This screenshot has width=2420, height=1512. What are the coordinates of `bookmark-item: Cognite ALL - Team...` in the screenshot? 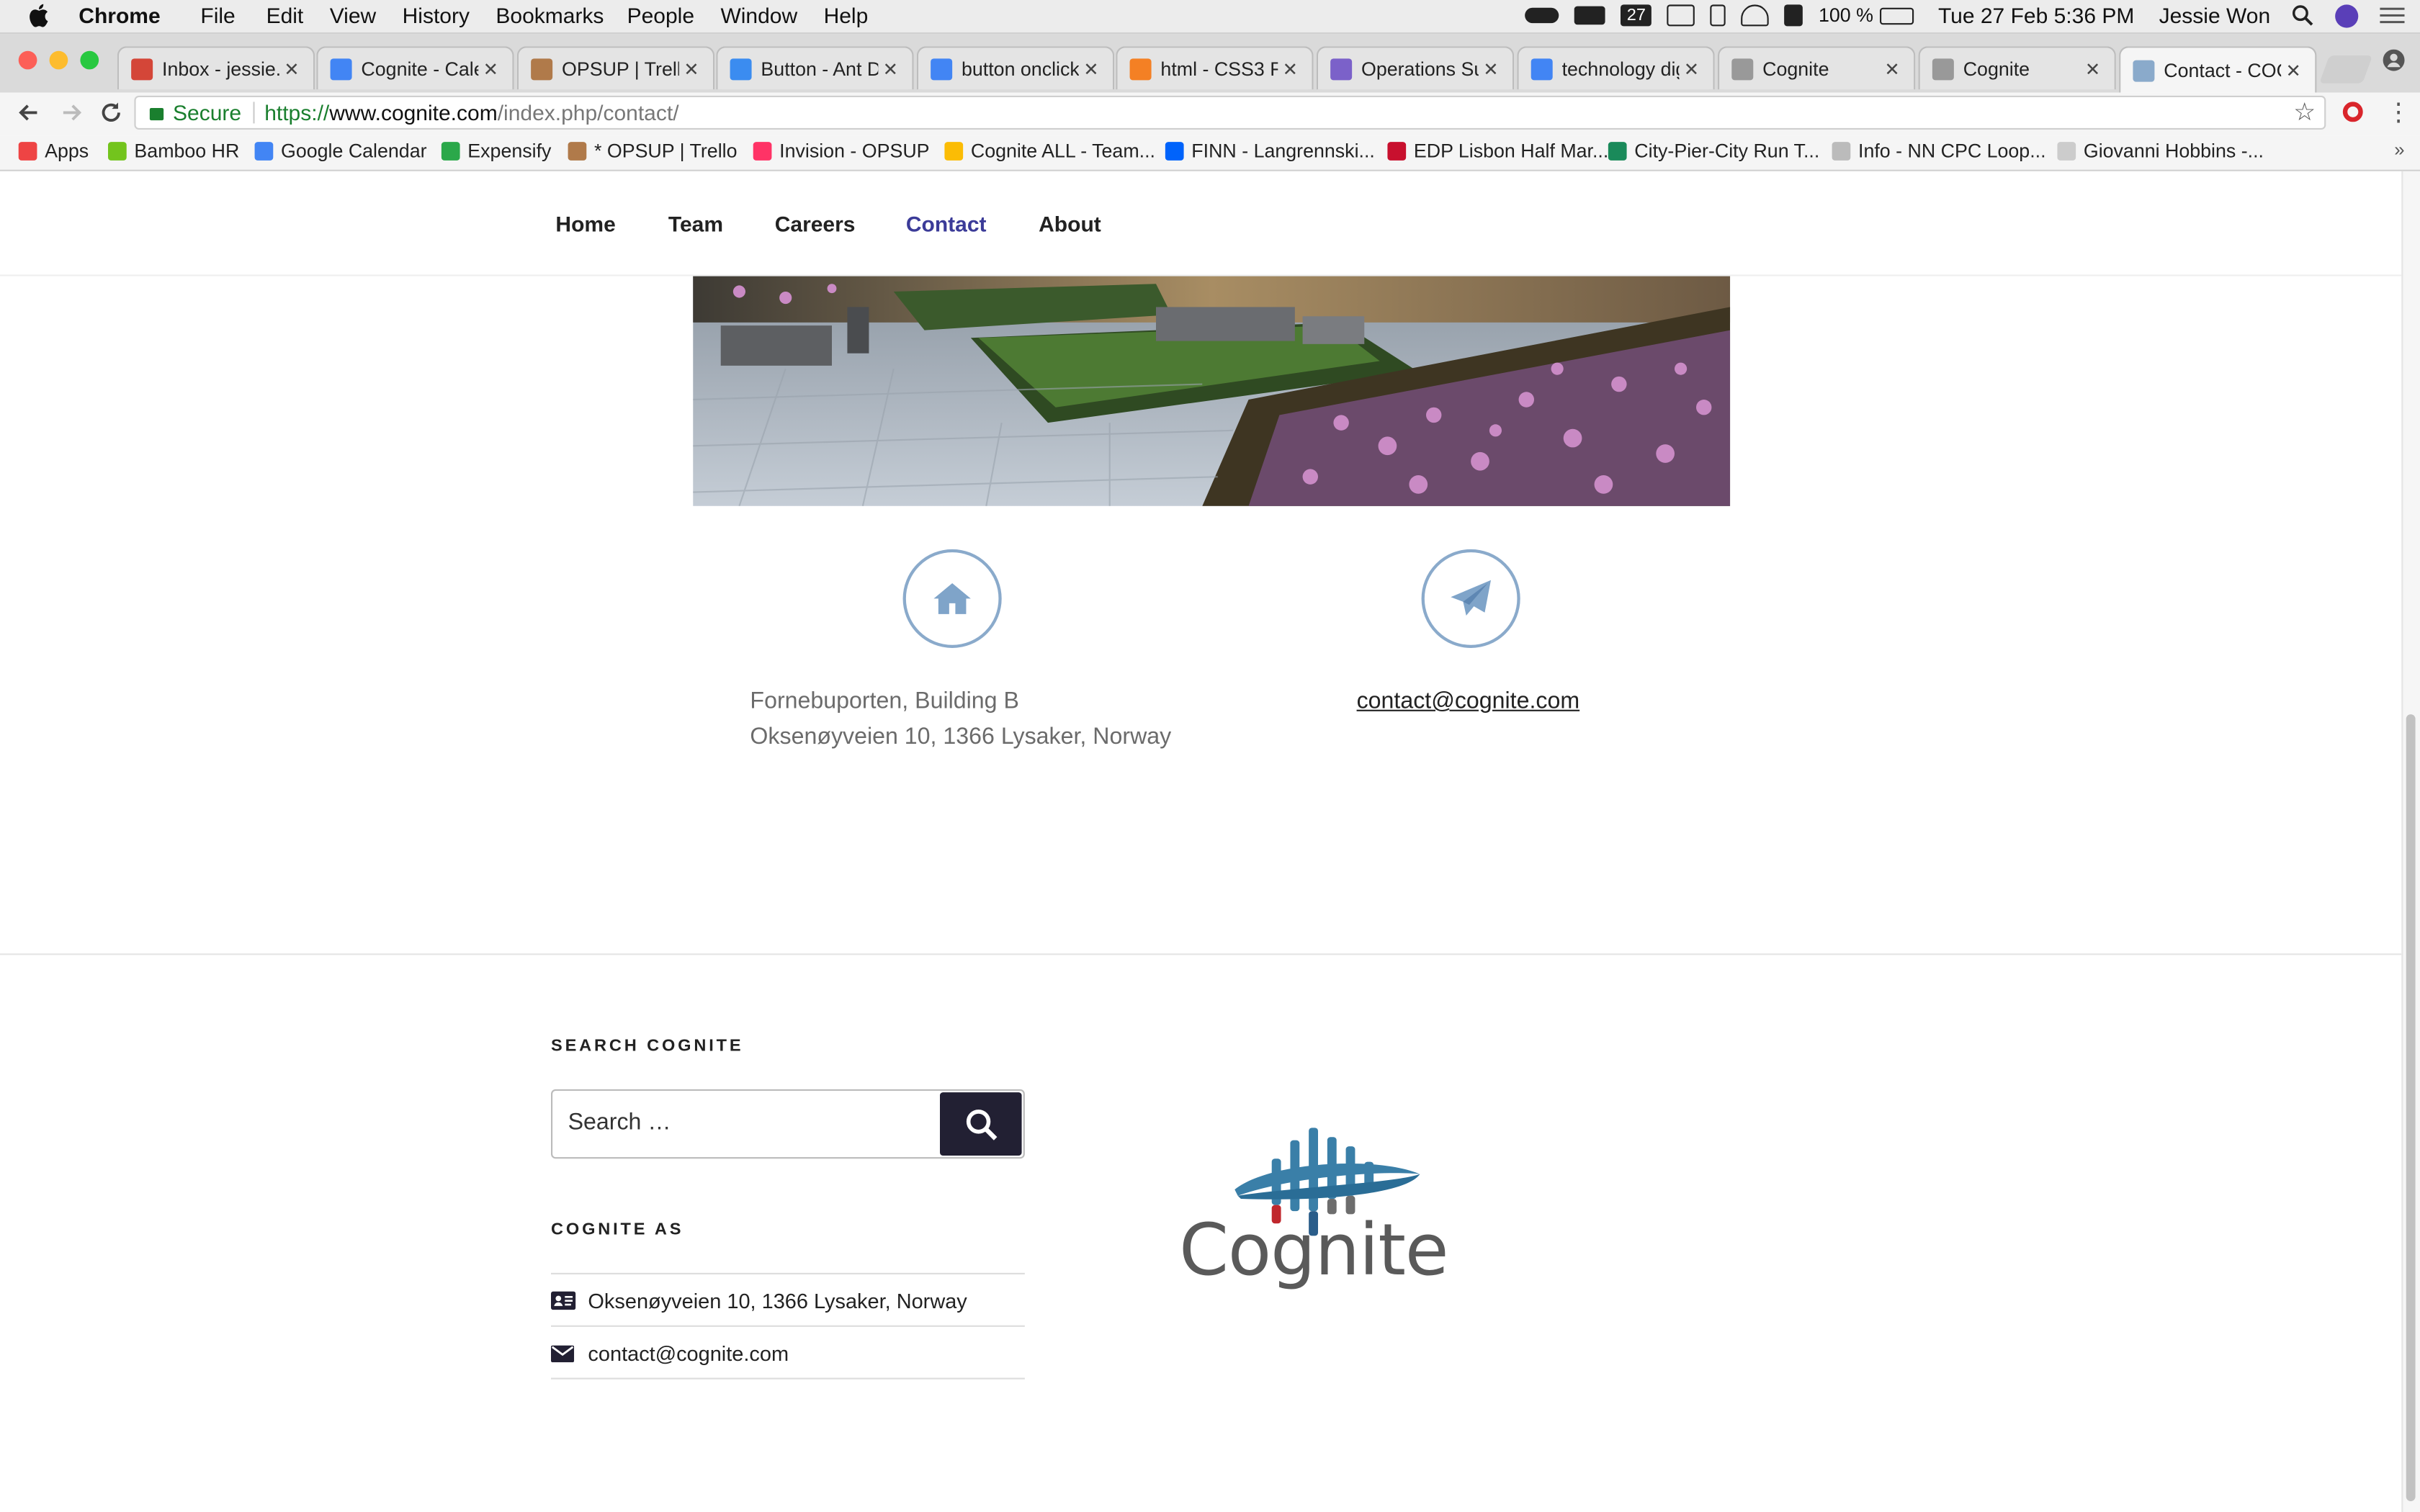 It's located at (1049, 151).